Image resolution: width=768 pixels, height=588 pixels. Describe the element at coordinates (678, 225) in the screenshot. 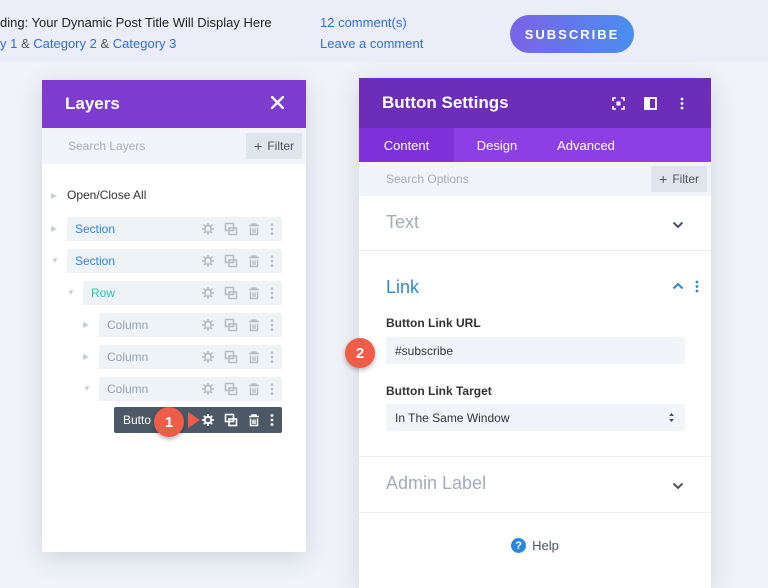

I see `chevron-down-icon` at that location.